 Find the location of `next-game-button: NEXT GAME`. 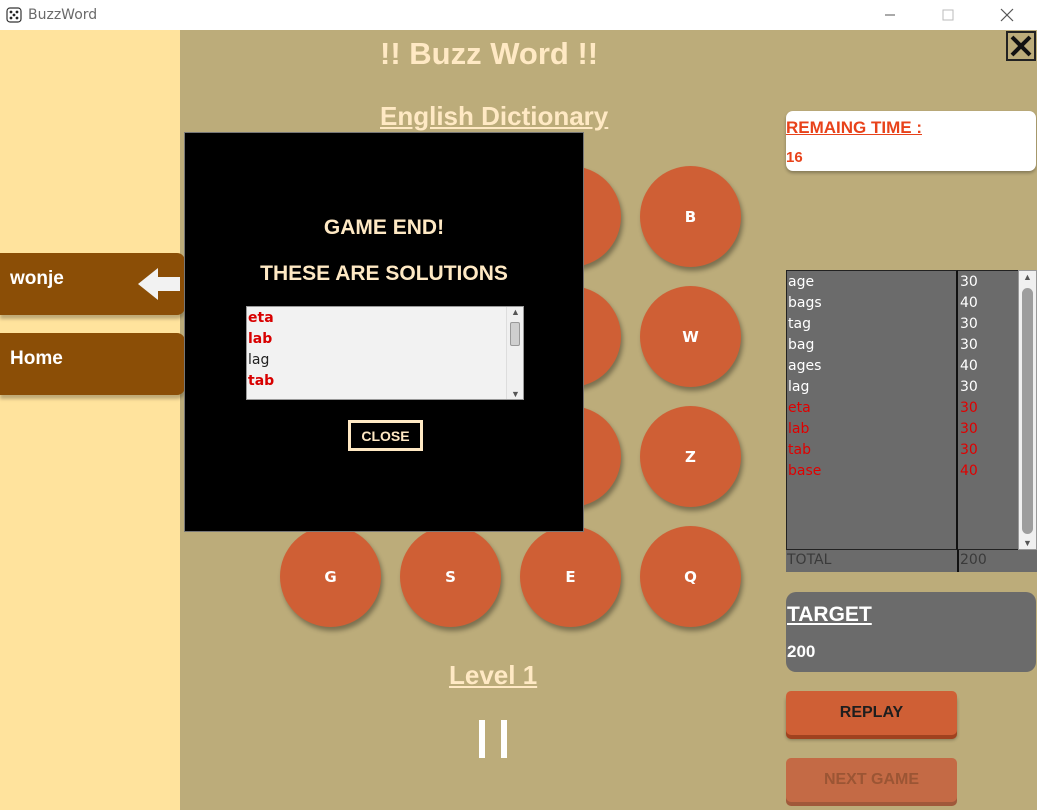

next-game-button: NEXT GAME is located at coordinates (871, 780).